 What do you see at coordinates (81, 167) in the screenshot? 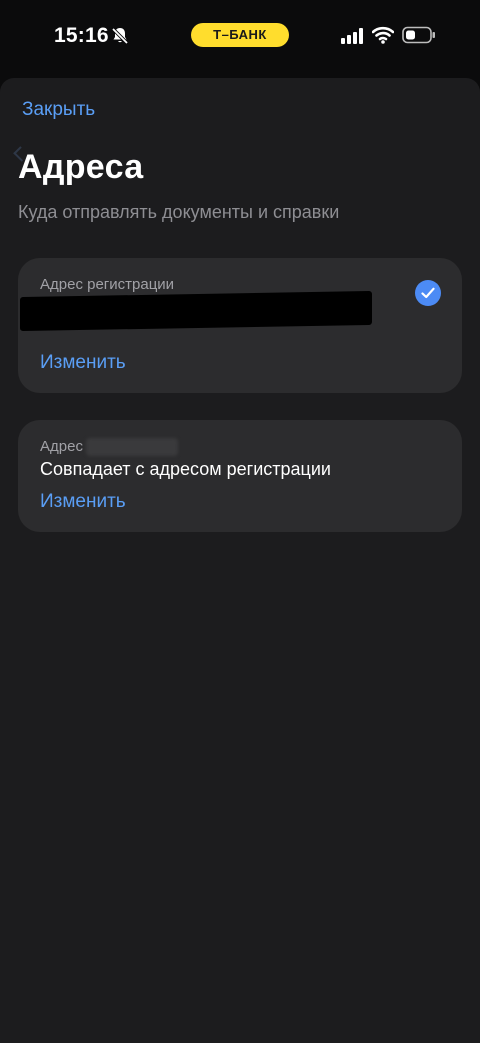
I see `page-title: Адреса` at bounding box center [81, 167].